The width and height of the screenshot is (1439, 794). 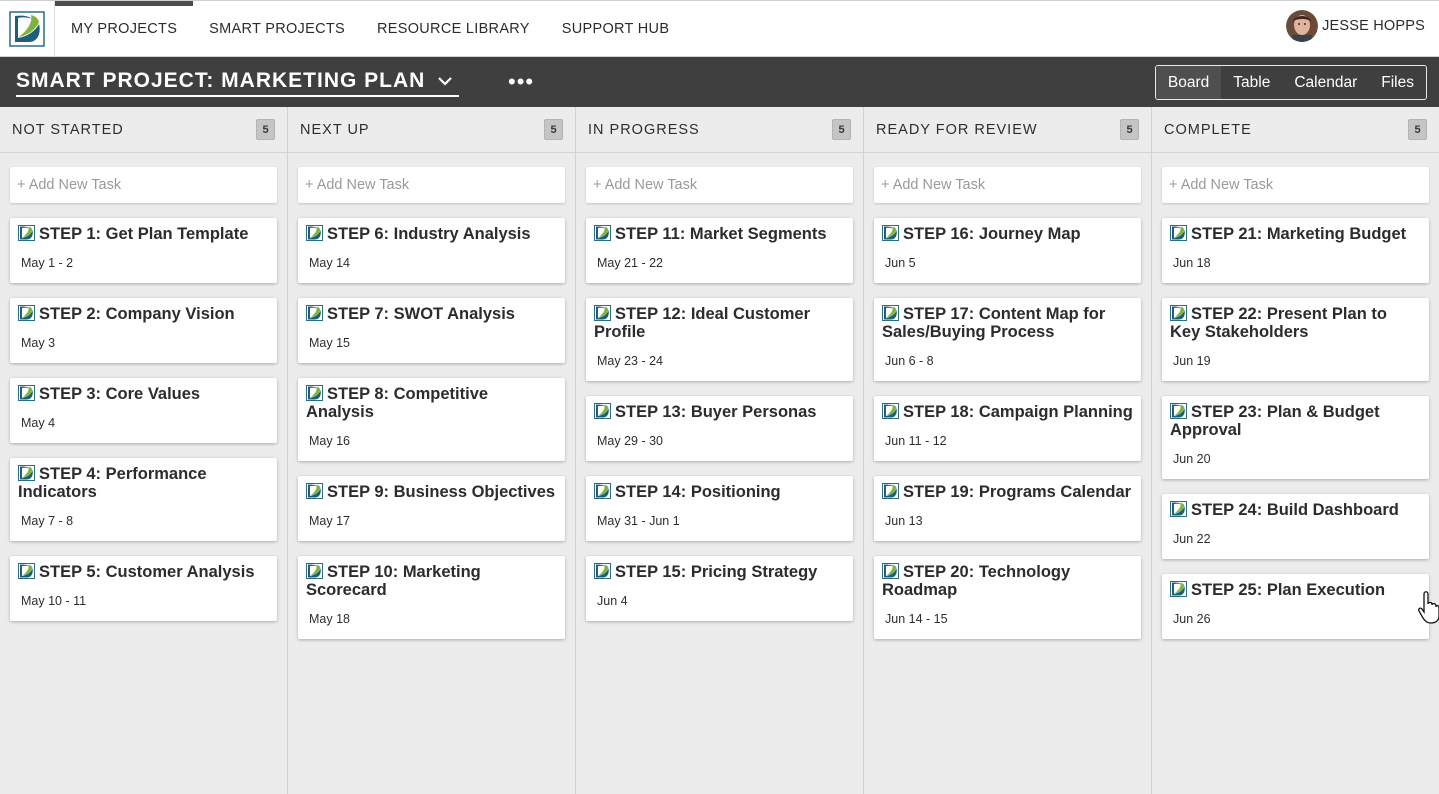 I want to click on task-date: Jun 22, so click(x=1192, y=539).